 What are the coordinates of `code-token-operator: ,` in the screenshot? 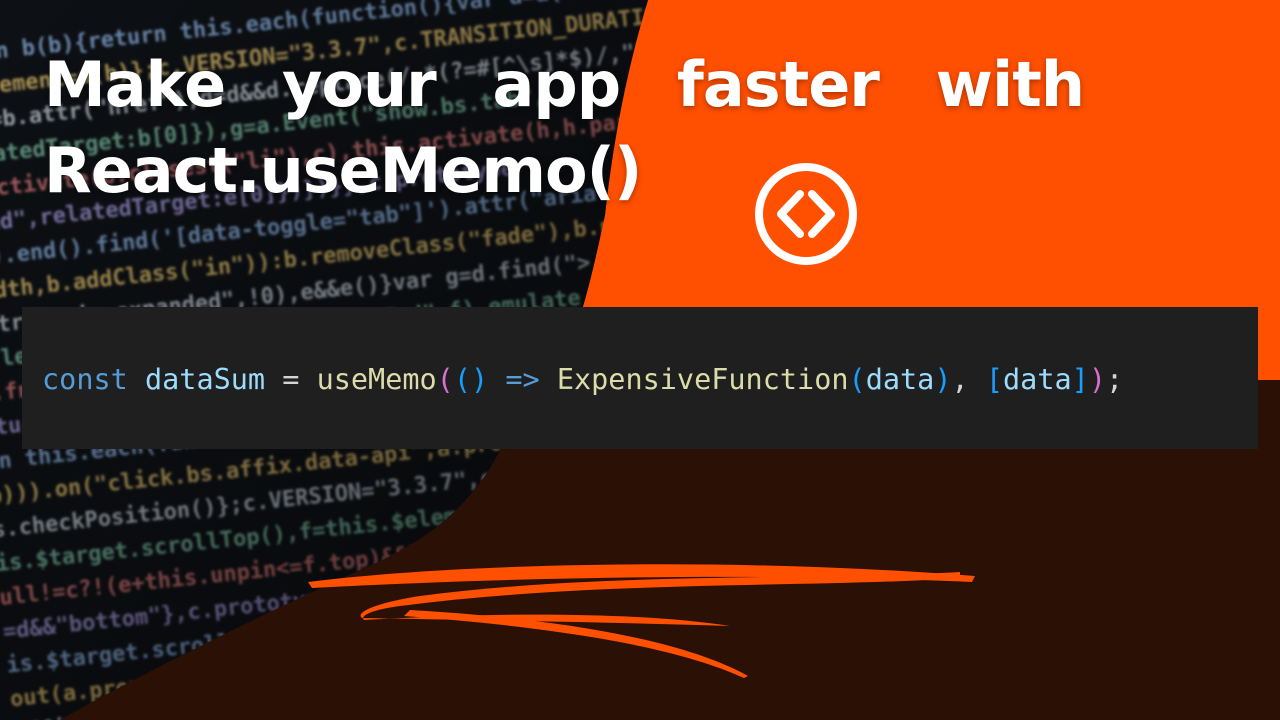 It's located at (968, 379).